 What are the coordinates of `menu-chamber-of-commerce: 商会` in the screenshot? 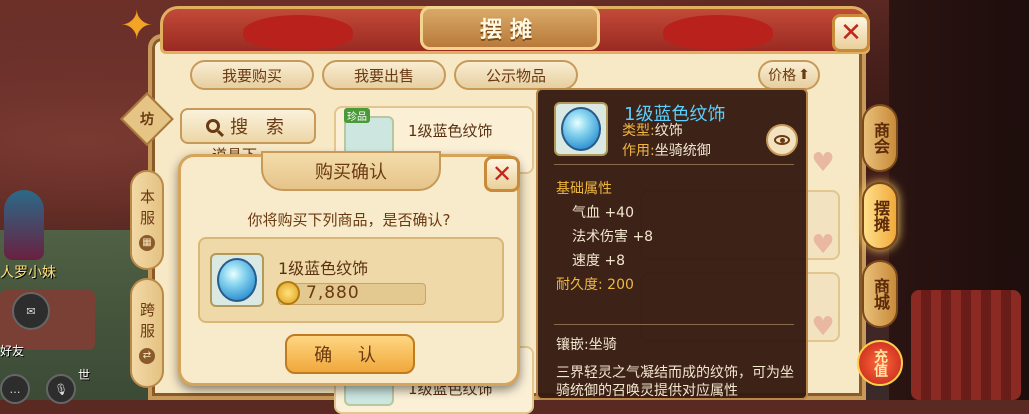 It's located at (880, 138).